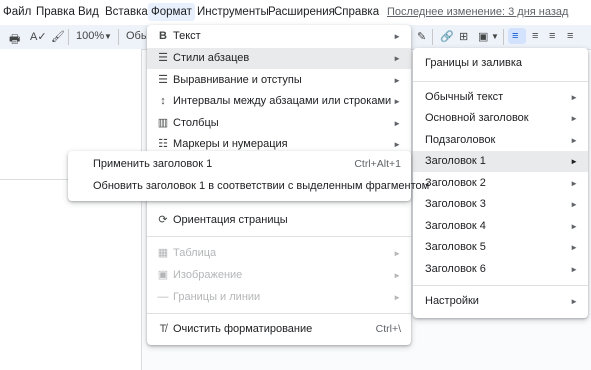 This screenshot has width=591, height=370. I want to click on menu-item-label: Выравнивание и отступы, so click(237, 80).